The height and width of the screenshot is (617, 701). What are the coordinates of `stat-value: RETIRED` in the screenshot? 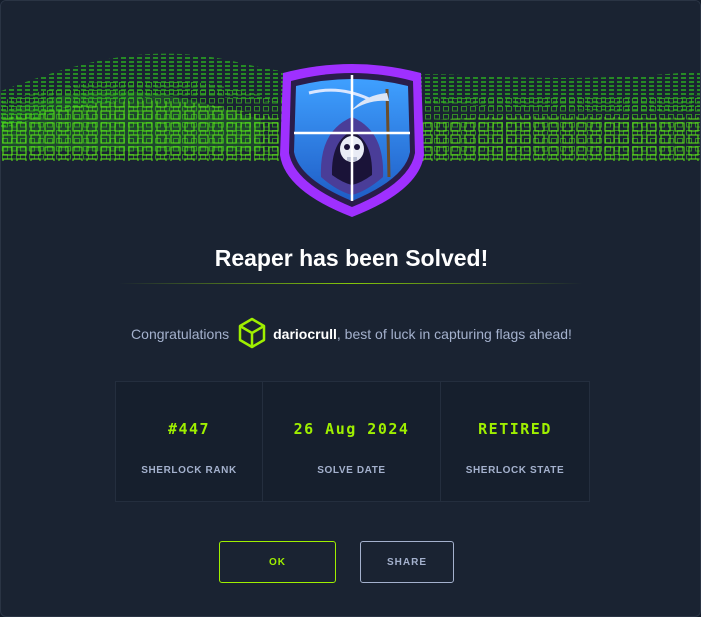 It's located at (515, 429).